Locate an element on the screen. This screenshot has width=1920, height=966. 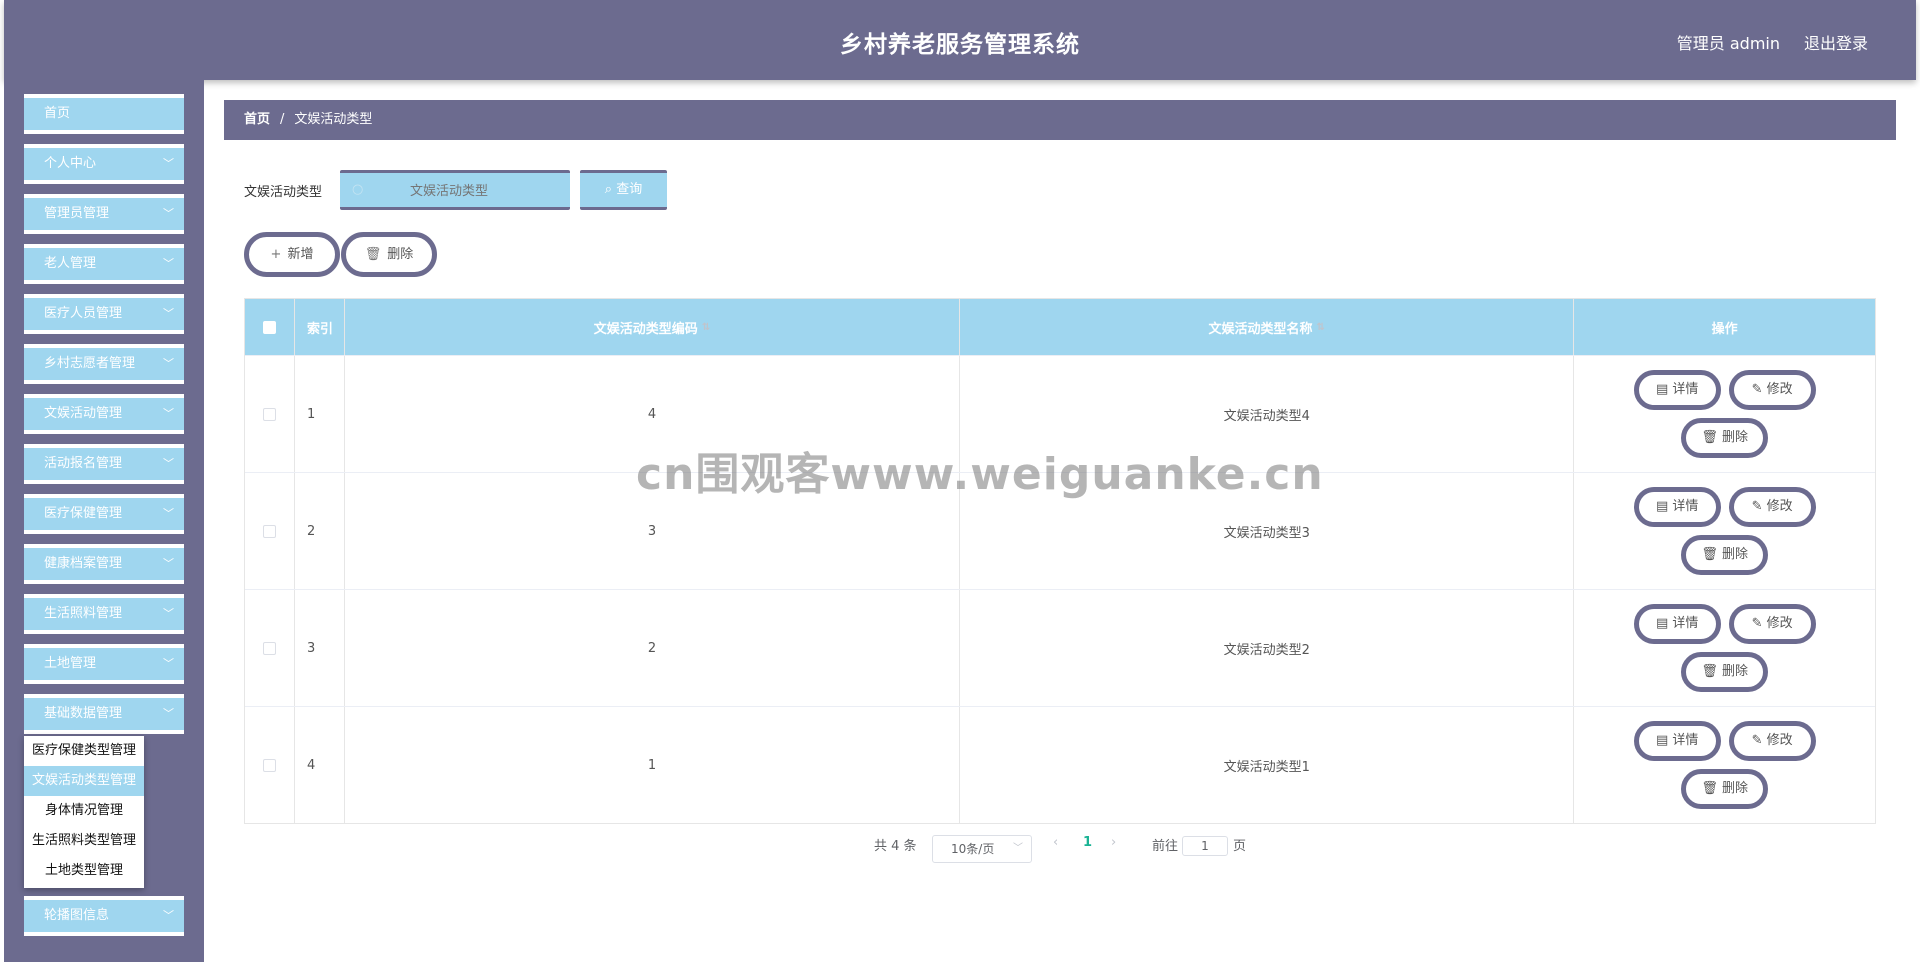
plus-icon: + is located at coordinates (276, 254).